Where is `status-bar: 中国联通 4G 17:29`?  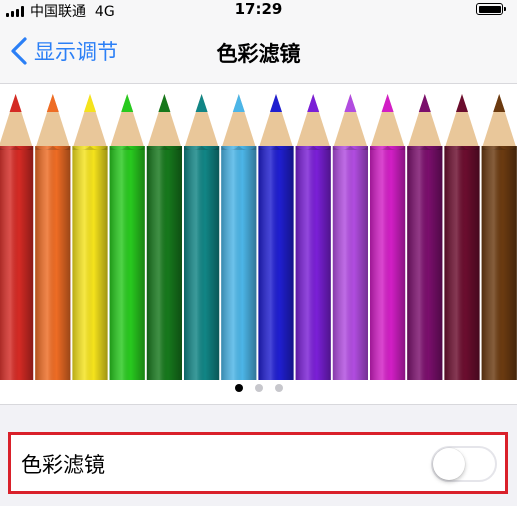
status-bar: 中国联通 4G 17:29 is located at coordinates (258, 11).